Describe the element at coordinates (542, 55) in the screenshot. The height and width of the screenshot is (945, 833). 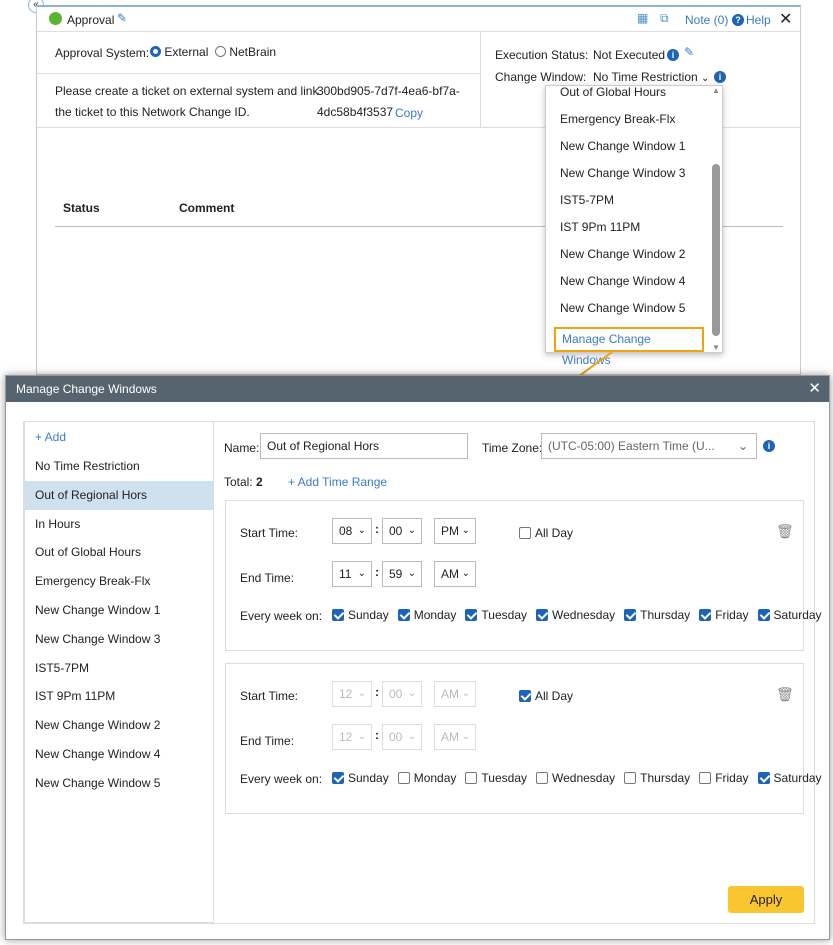
I see `execution-status-label: Execution Status:` at that location.